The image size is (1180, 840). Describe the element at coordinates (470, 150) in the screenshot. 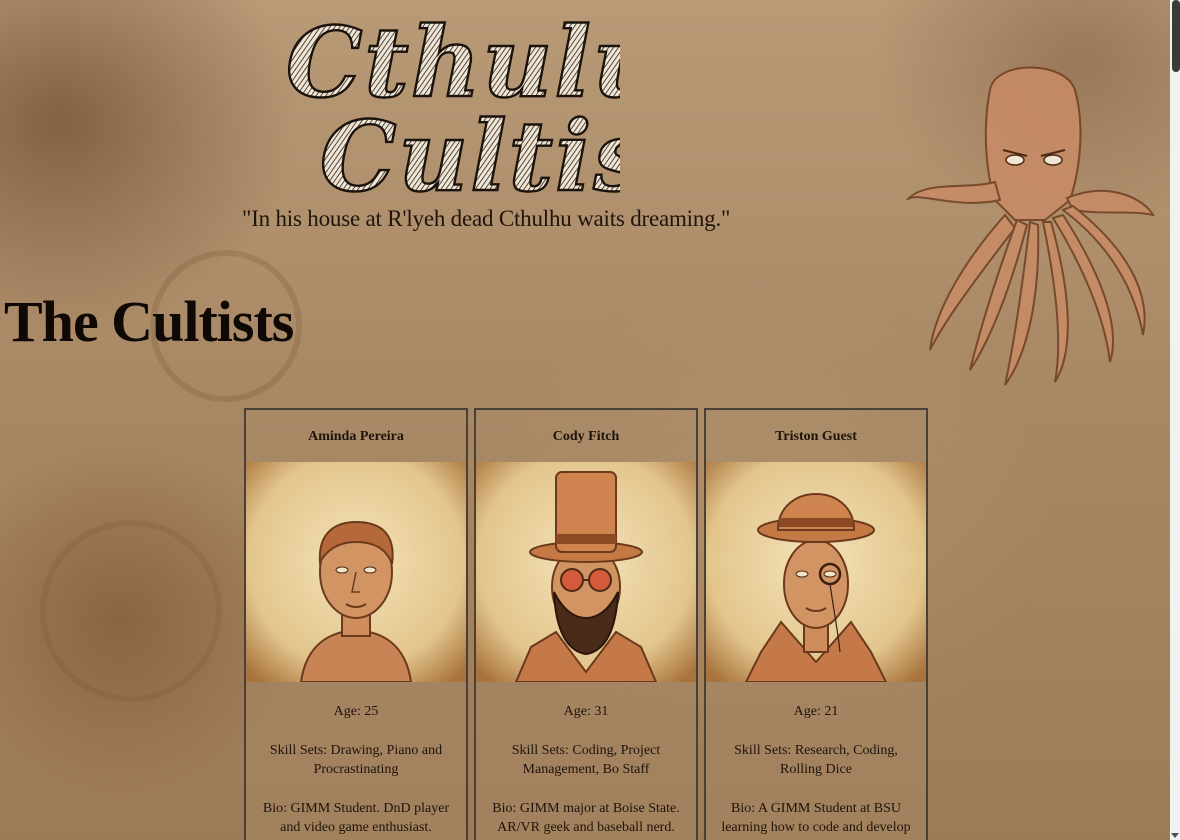

I see `site-title-line2: Cultists` at that location.